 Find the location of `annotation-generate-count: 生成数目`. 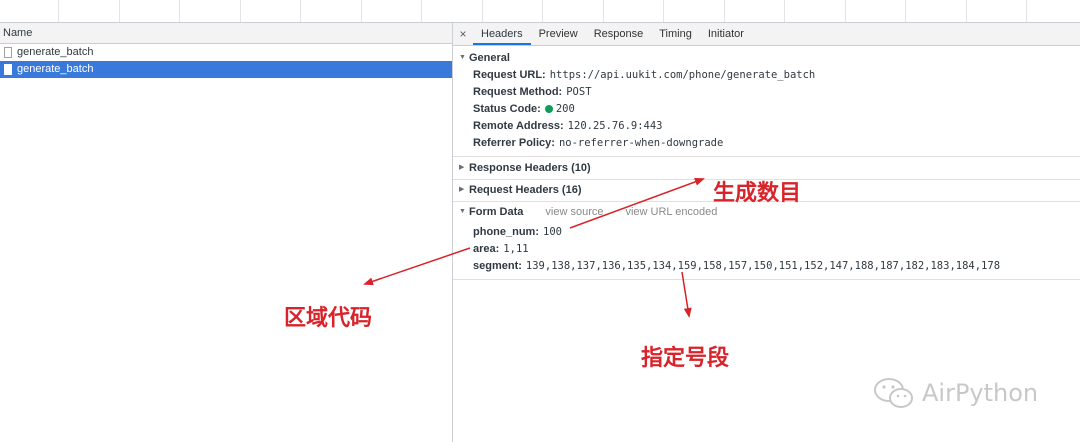

annotation-generate-count: 生成数目 is located at coordinates (757, 193).